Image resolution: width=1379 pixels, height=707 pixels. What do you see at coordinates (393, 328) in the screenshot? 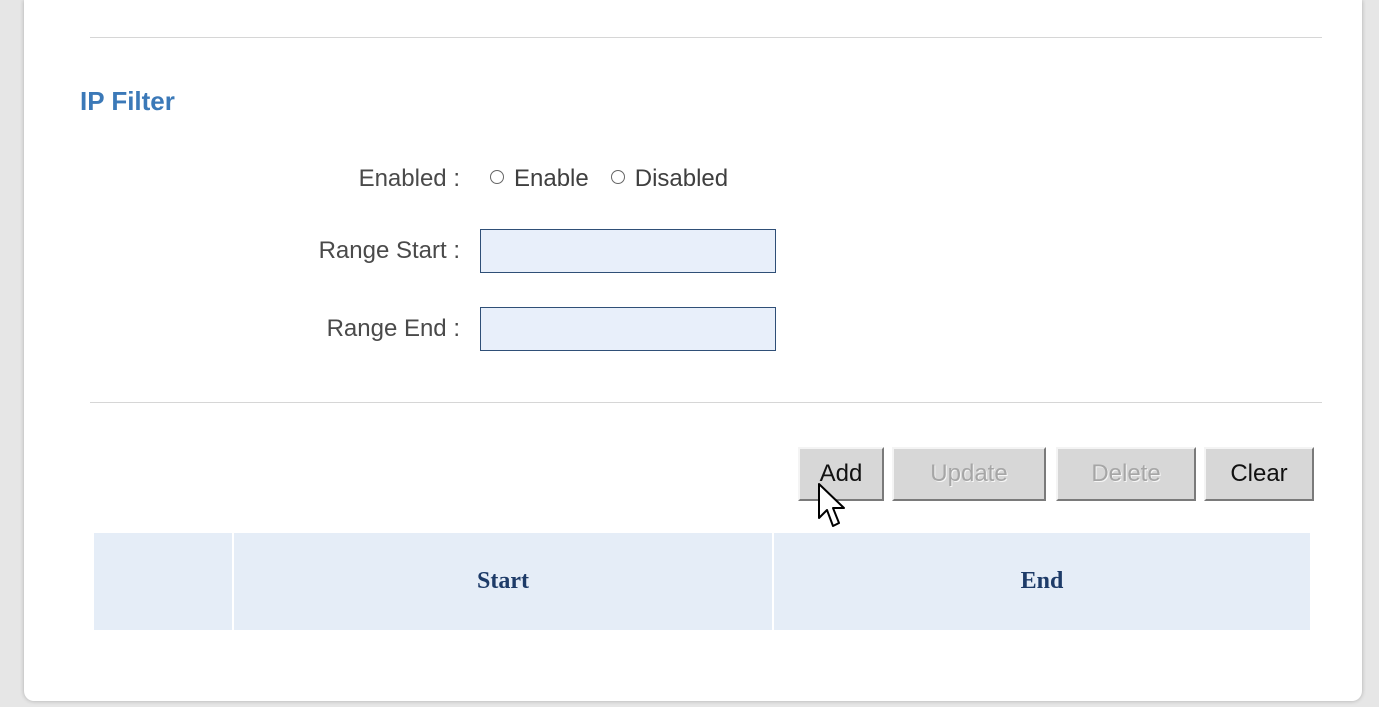
I see `range-end-label: Range End :` at bounding box center [393, 328].